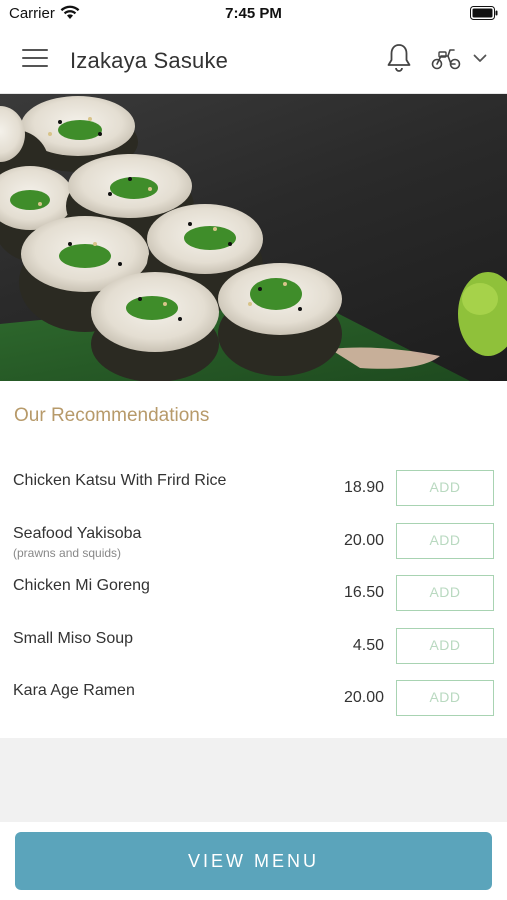 The width and height of the screenshot is (507, 900). Describe the element at coordinates (81, 585) in the screenshot. I see `item-name: Chicken Mi Goreng` at that location.